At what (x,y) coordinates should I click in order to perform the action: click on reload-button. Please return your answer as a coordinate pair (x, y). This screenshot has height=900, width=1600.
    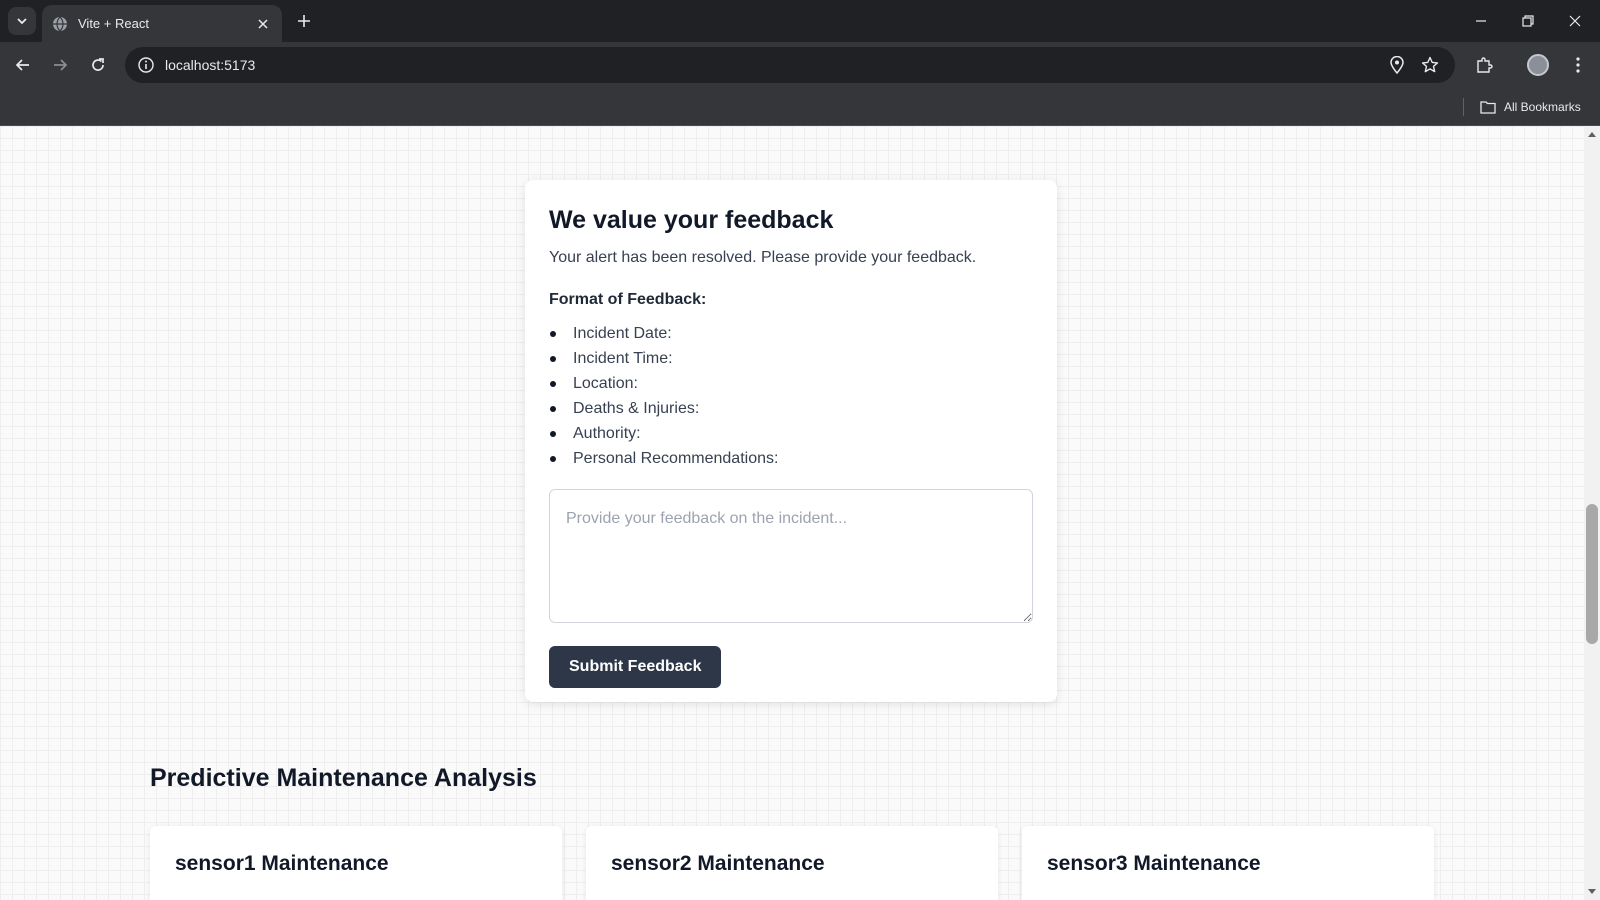
    Looking at the image, I should click on (98, 65).